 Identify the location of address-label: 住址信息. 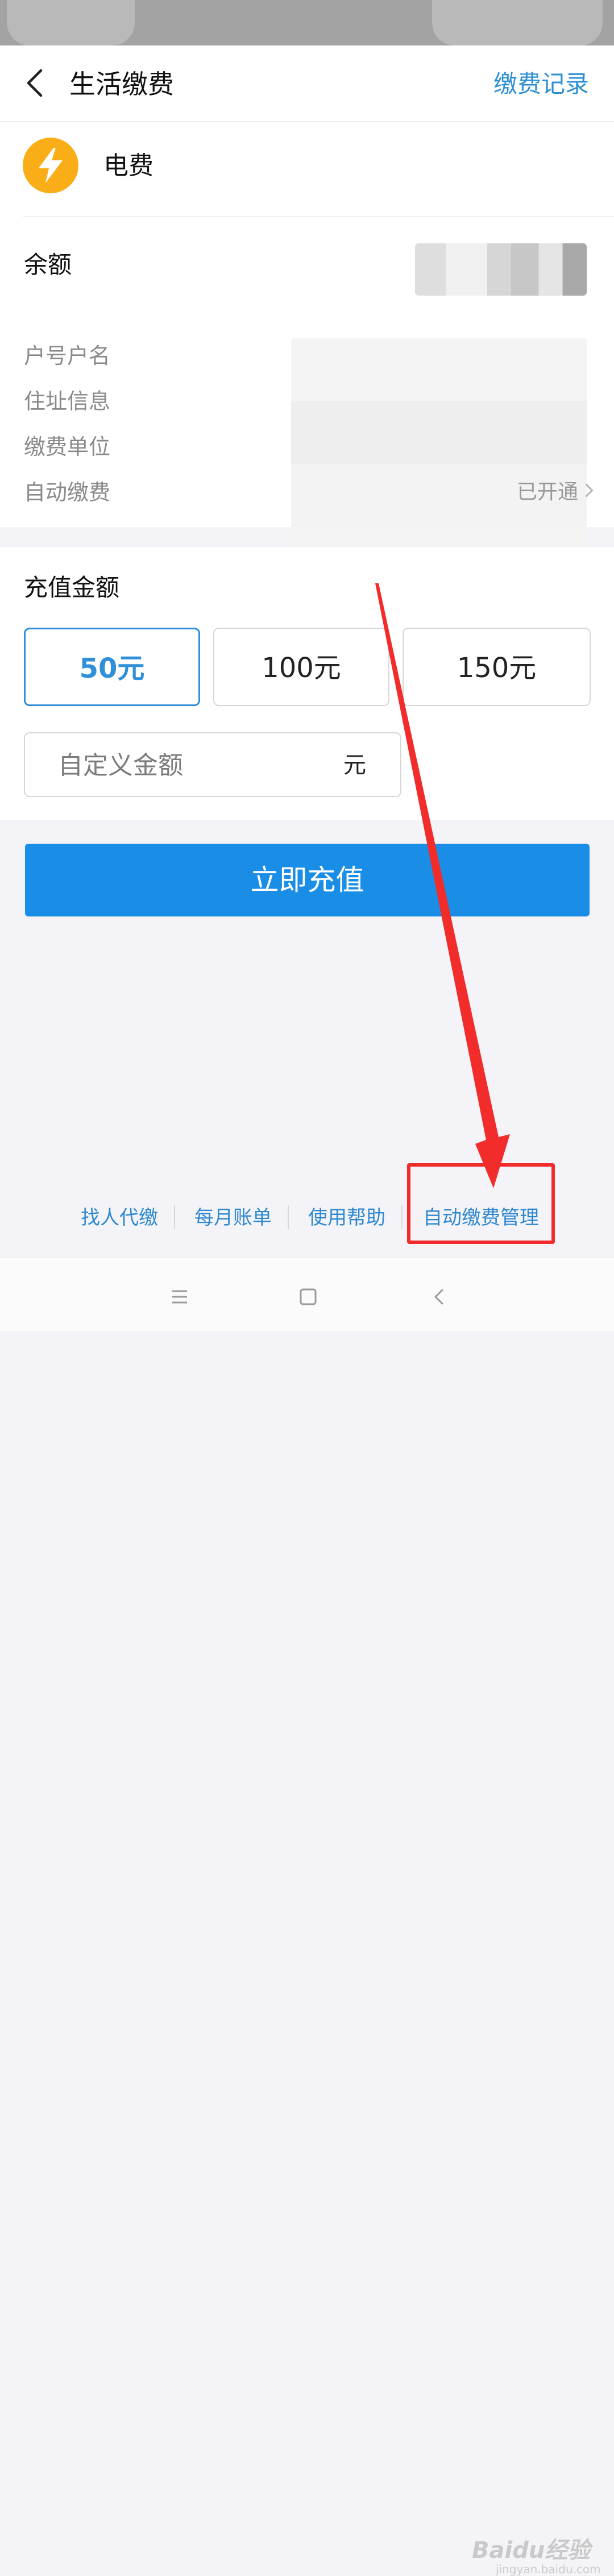
(67, 402).